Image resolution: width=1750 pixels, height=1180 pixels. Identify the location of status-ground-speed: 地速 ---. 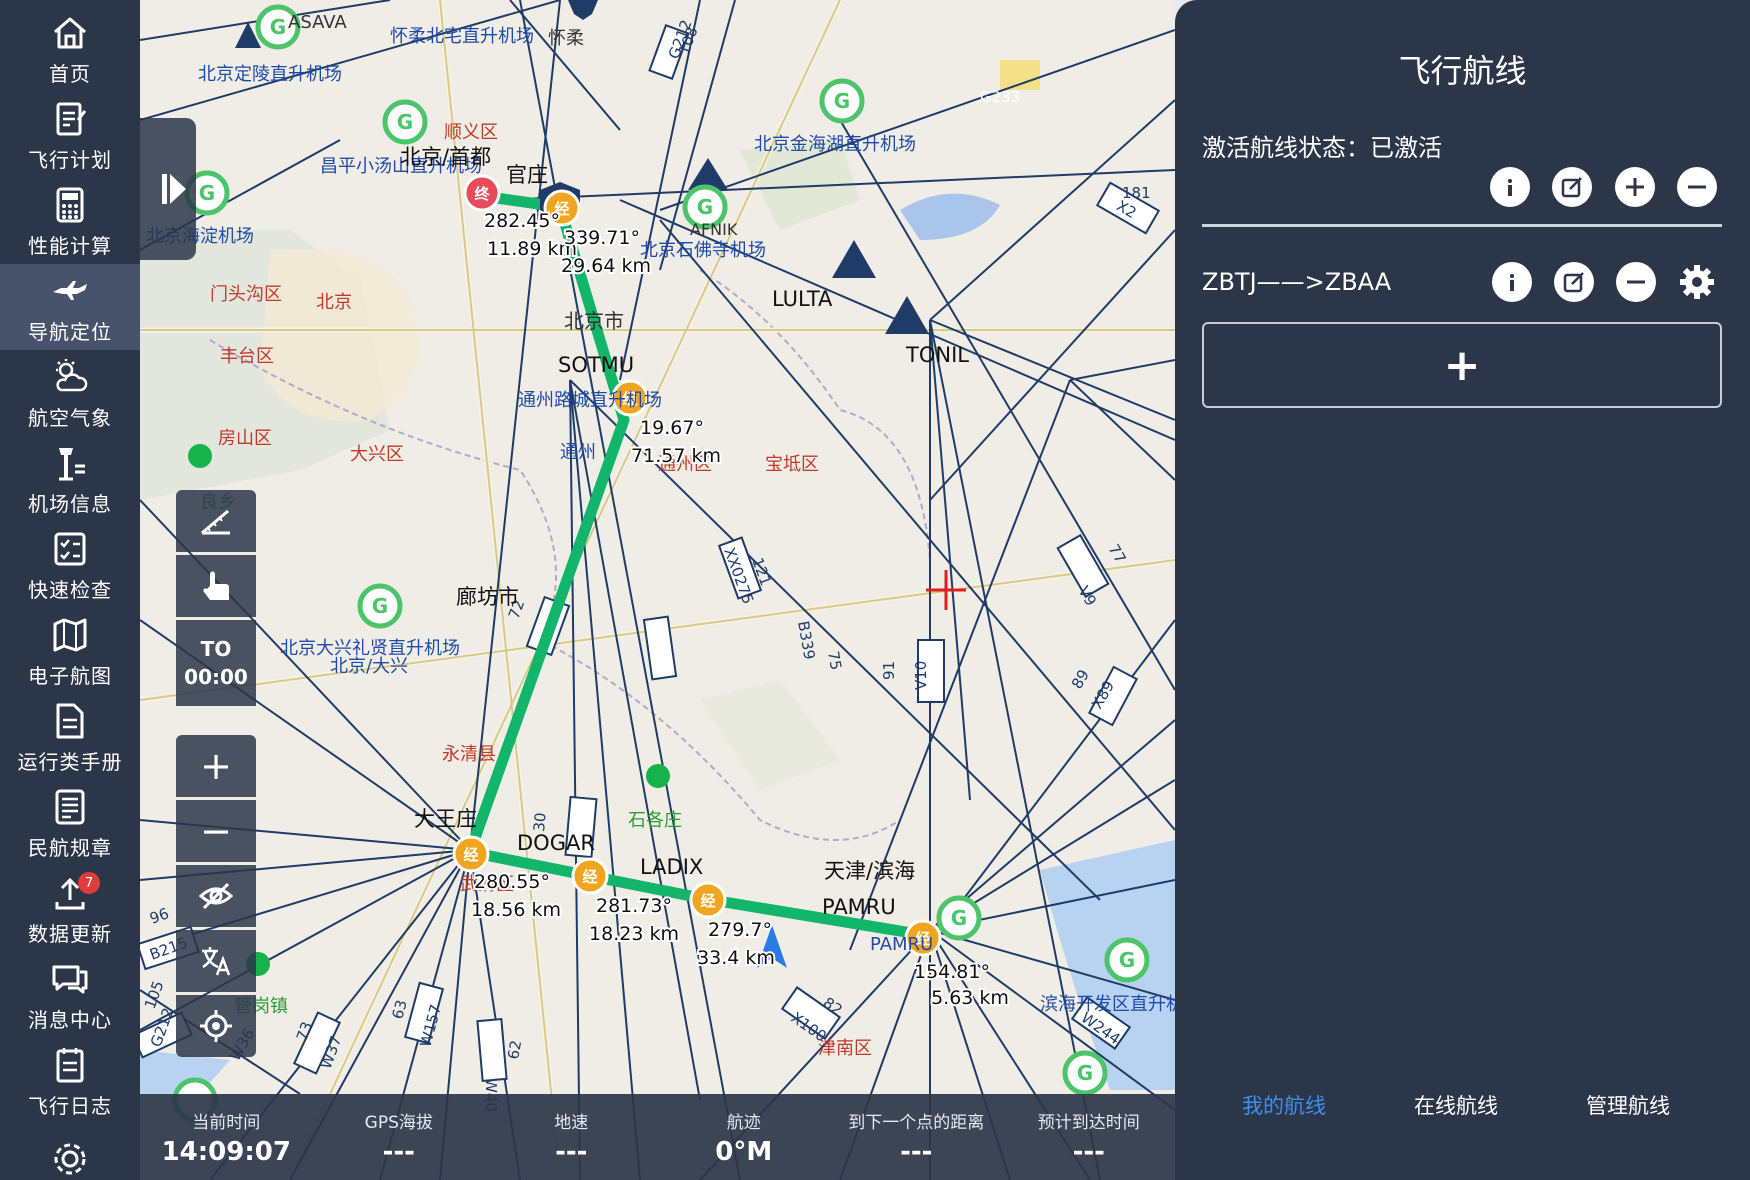
(571, 1139).